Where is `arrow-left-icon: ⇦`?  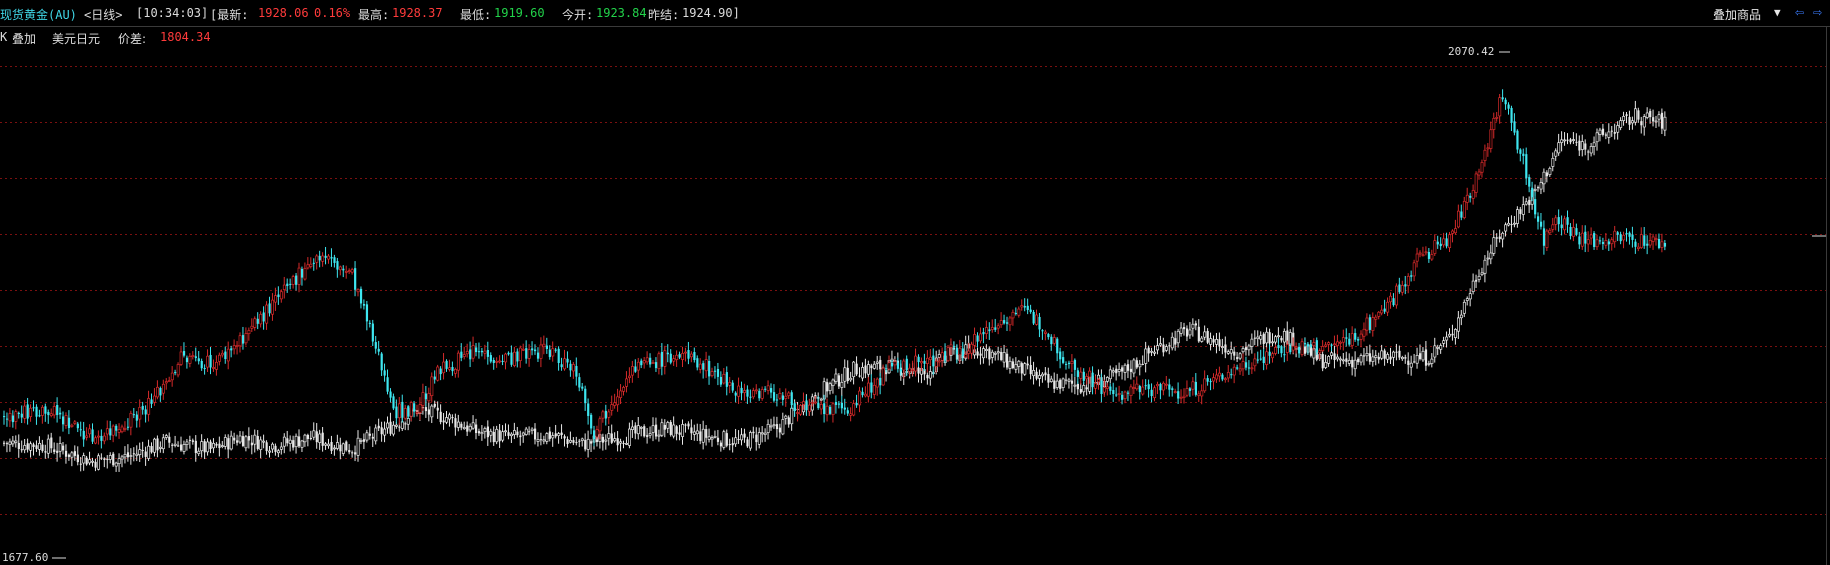 arrow-left-icon: ⇦ is located at coordinates (1799, 12).